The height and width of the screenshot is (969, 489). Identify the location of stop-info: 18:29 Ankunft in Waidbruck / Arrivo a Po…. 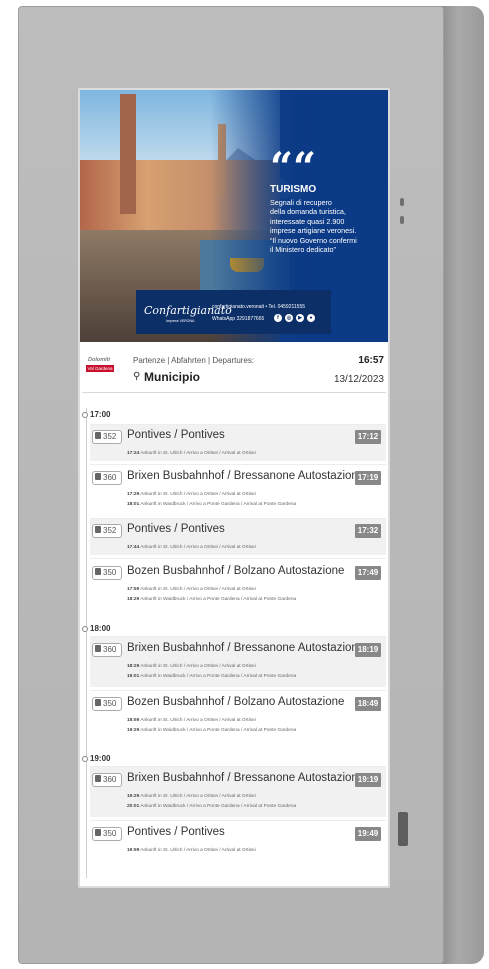
(212, 599).